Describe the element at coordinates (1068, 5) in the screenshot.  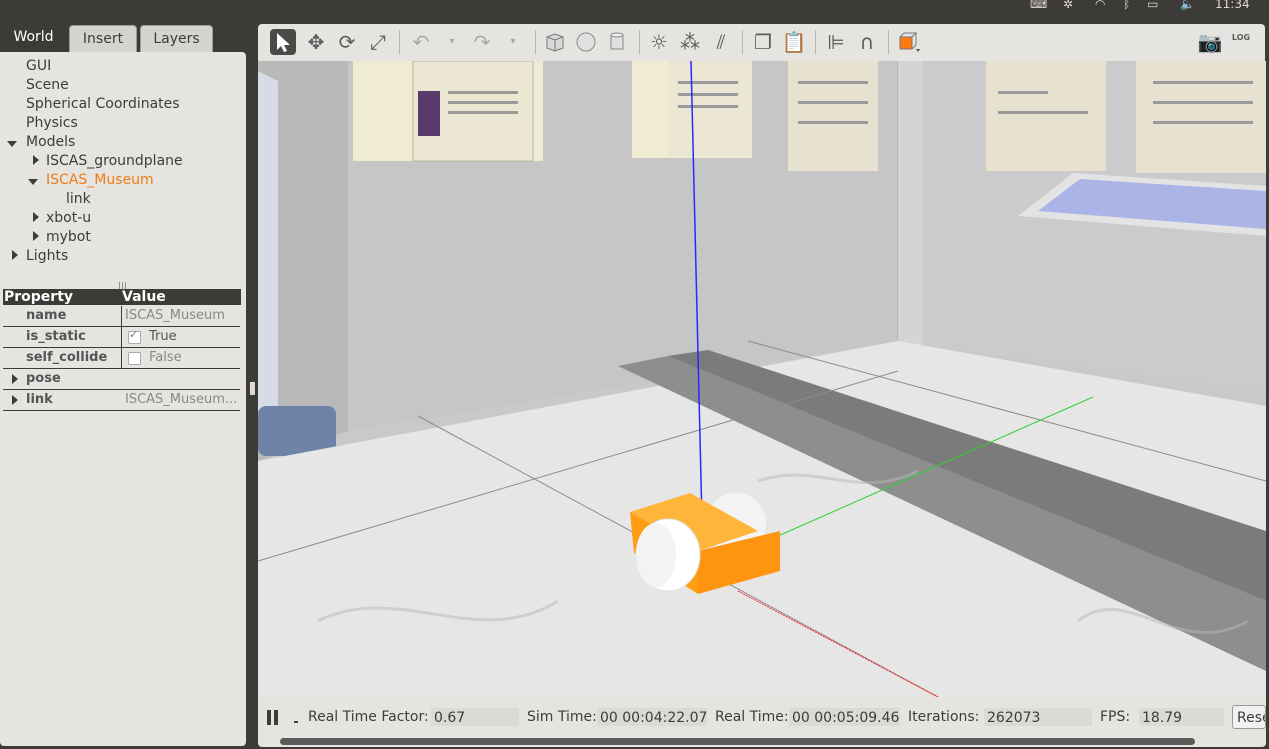
I see `settings-icon: ✲` at that location.